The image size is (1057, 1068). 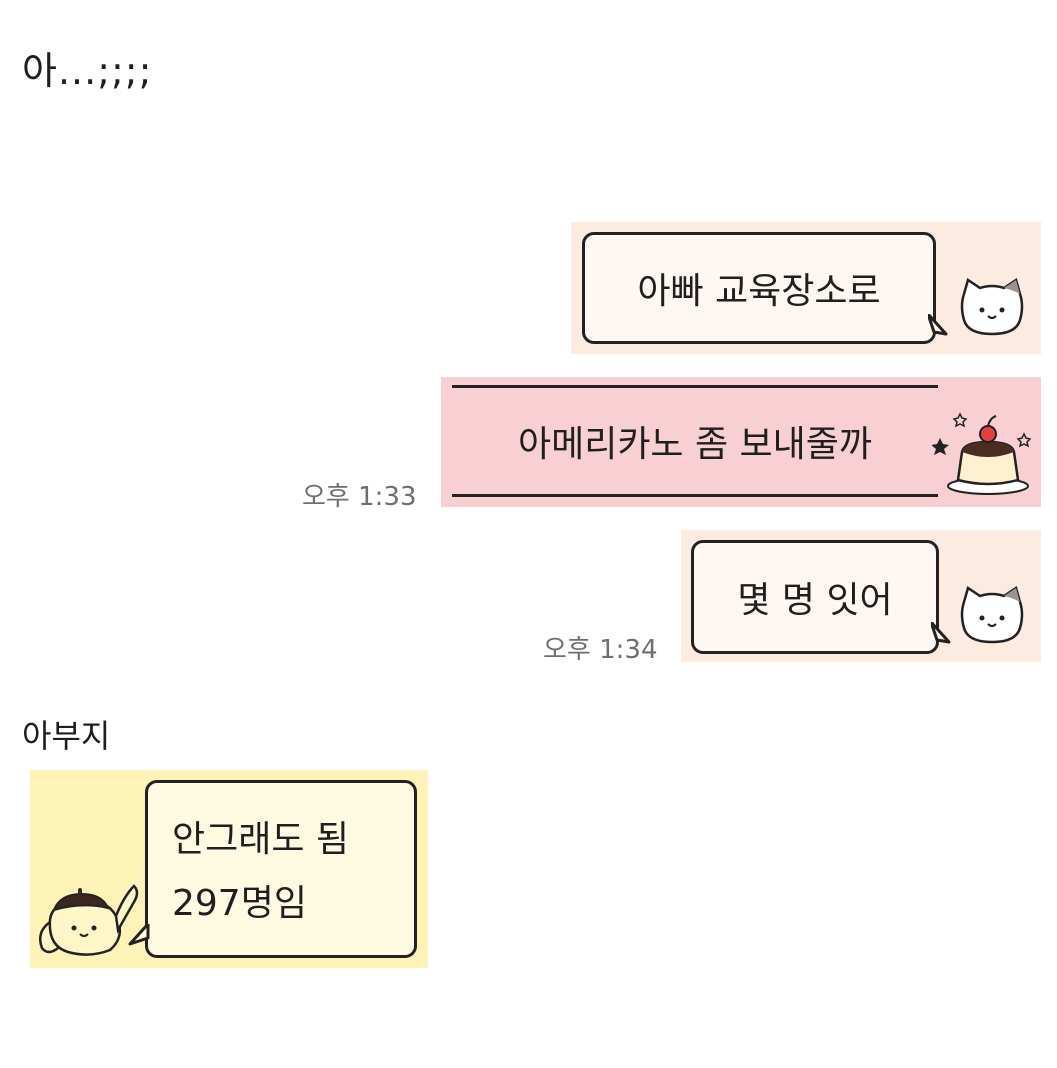 I want to click on pompompurin-sticker-icon, so click(x=89, y=920).